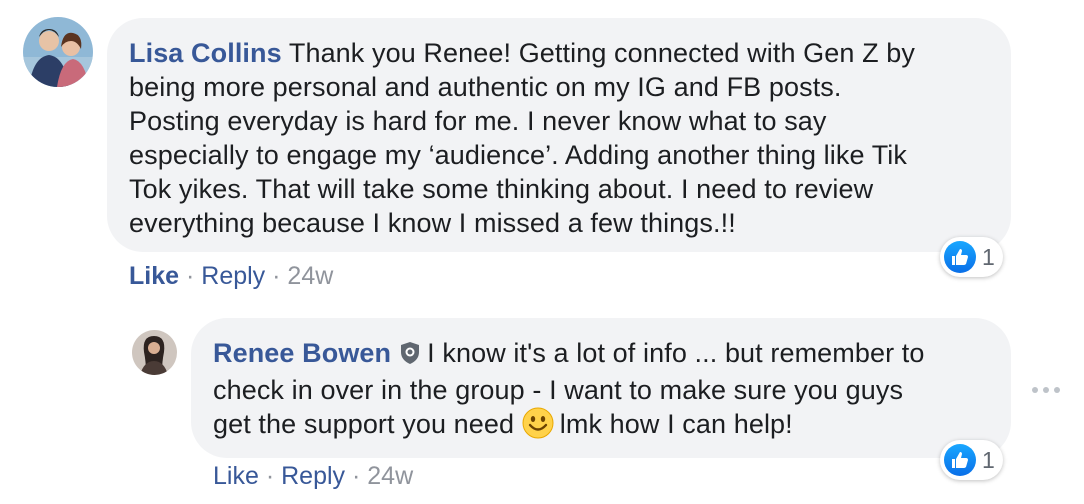 The height and width of the screenshot is (504, 1084). Describe the element at coordinates (364, 424) in the screenshot. I see `reply-text: get the support you need` at that location.